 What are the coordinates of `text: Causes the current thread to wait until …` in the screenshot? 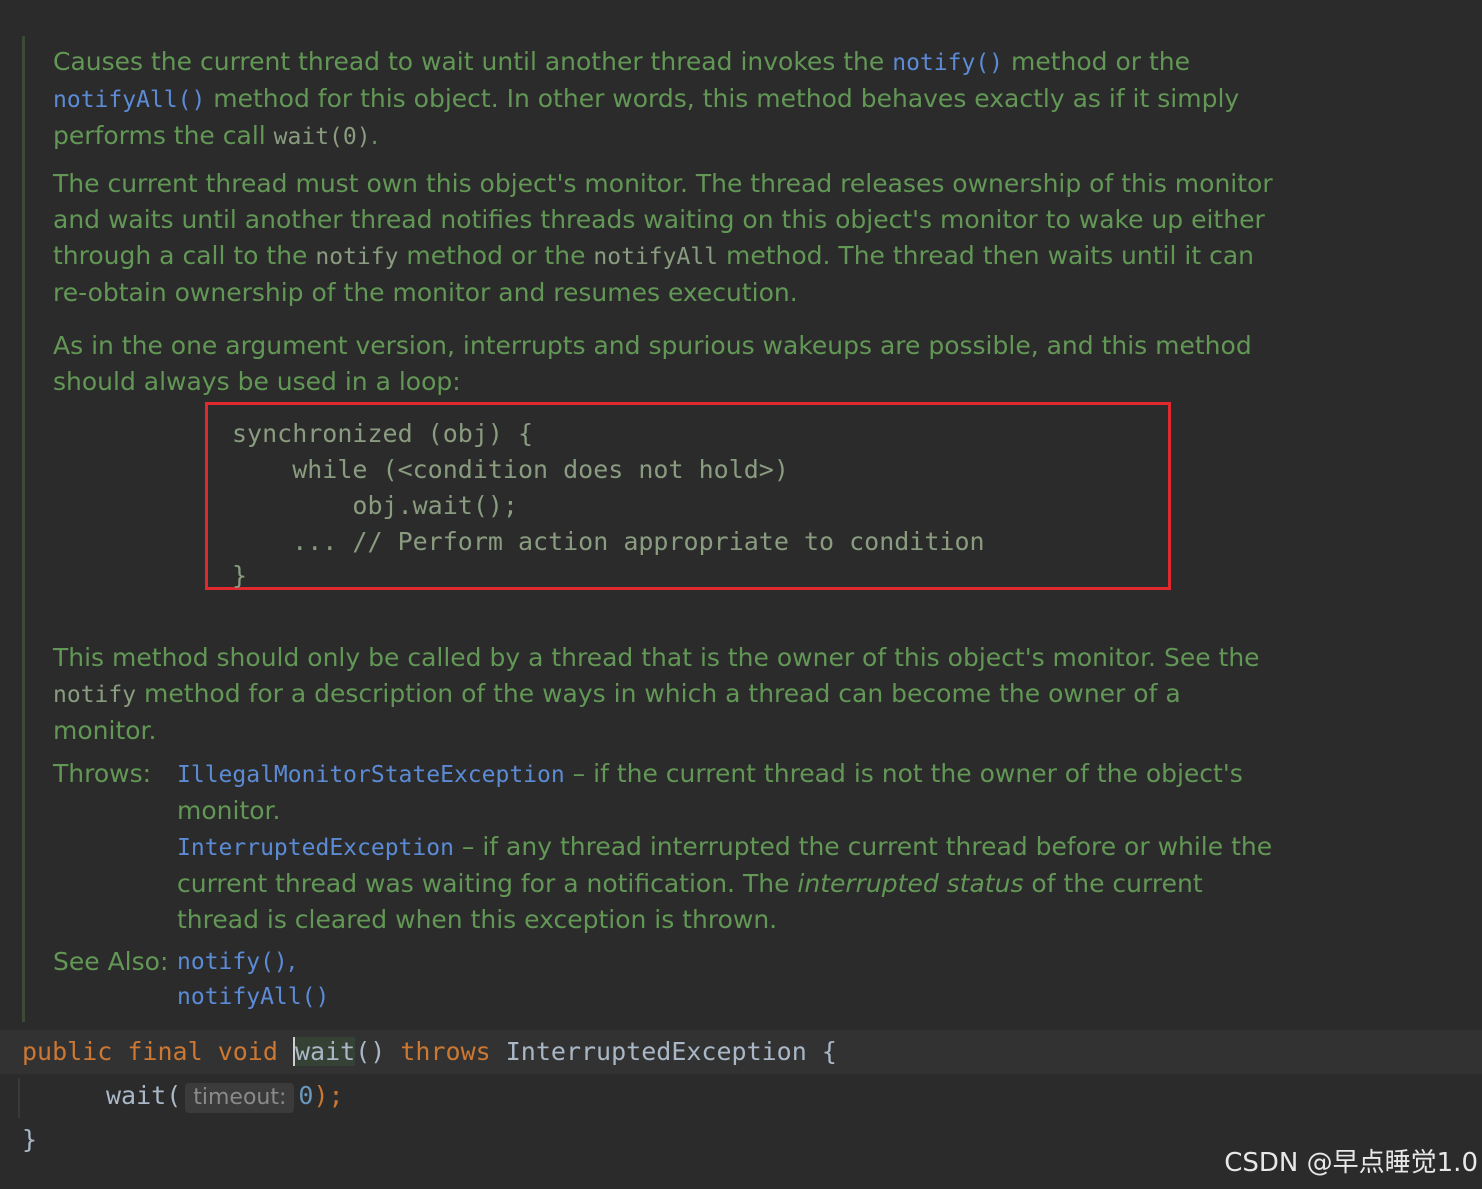 It's located at (473, 61).